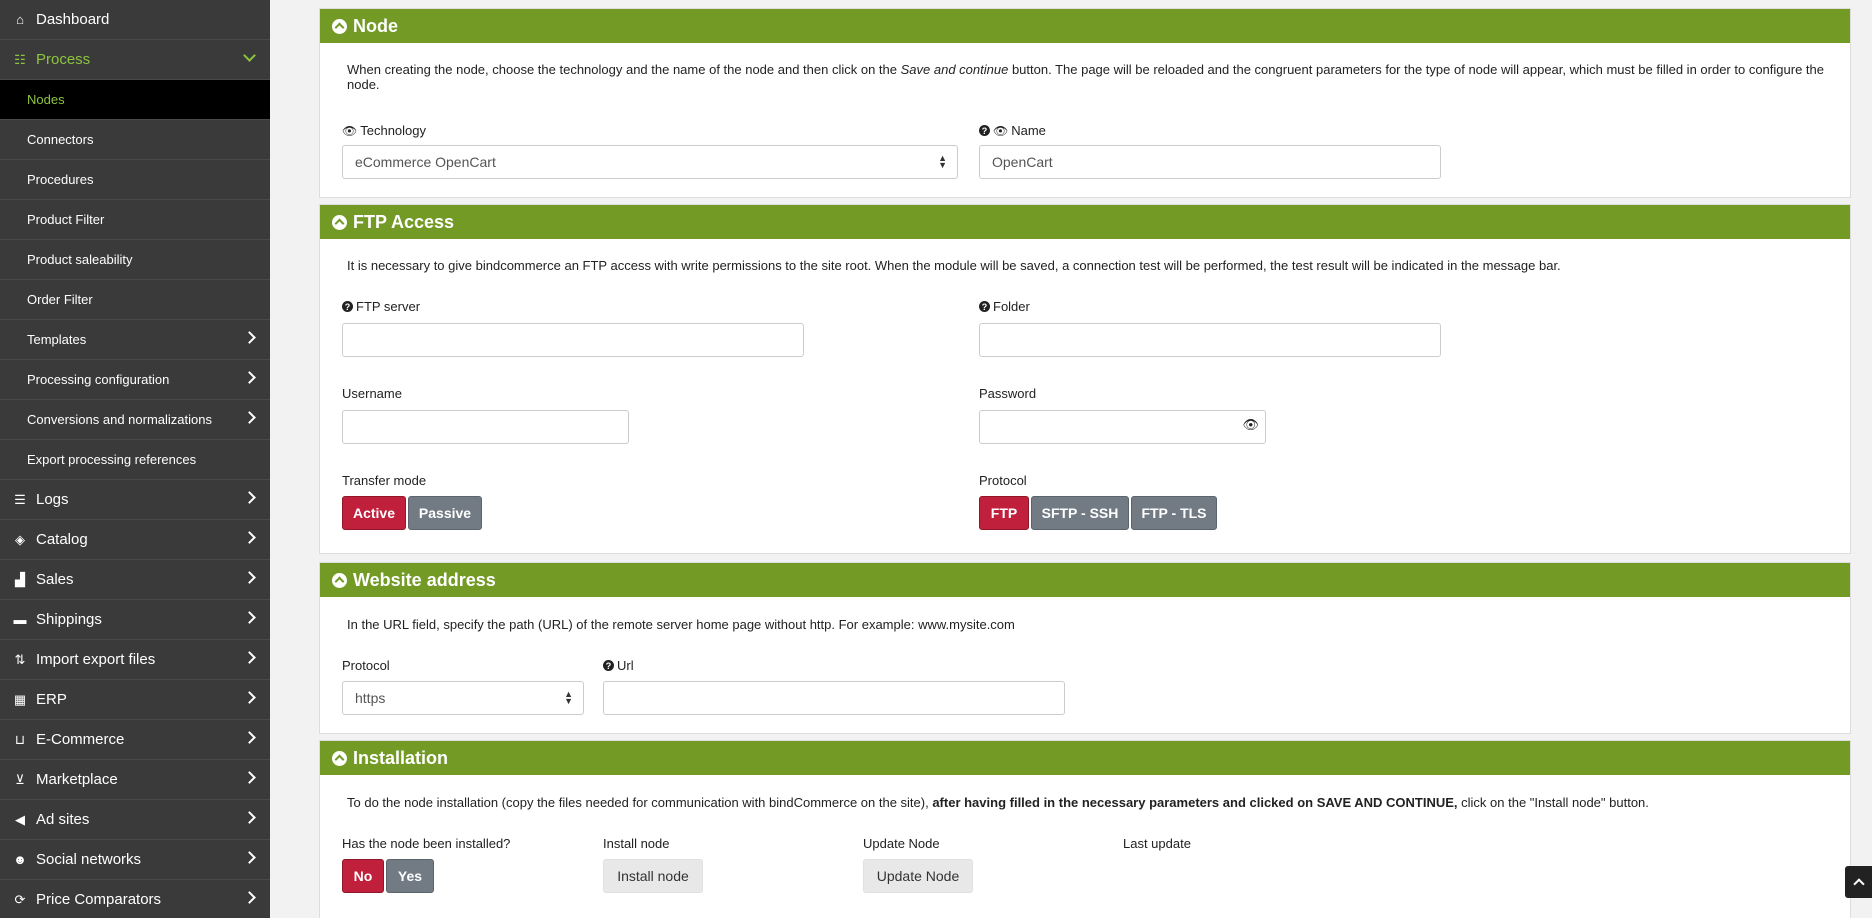 The height and width of the screenshot is (918, 1872). Describe the element at coordinates (650, 162) in the screenshot. I see `technology-select: eCommerce OpenCart ▲ ▼` at that location.